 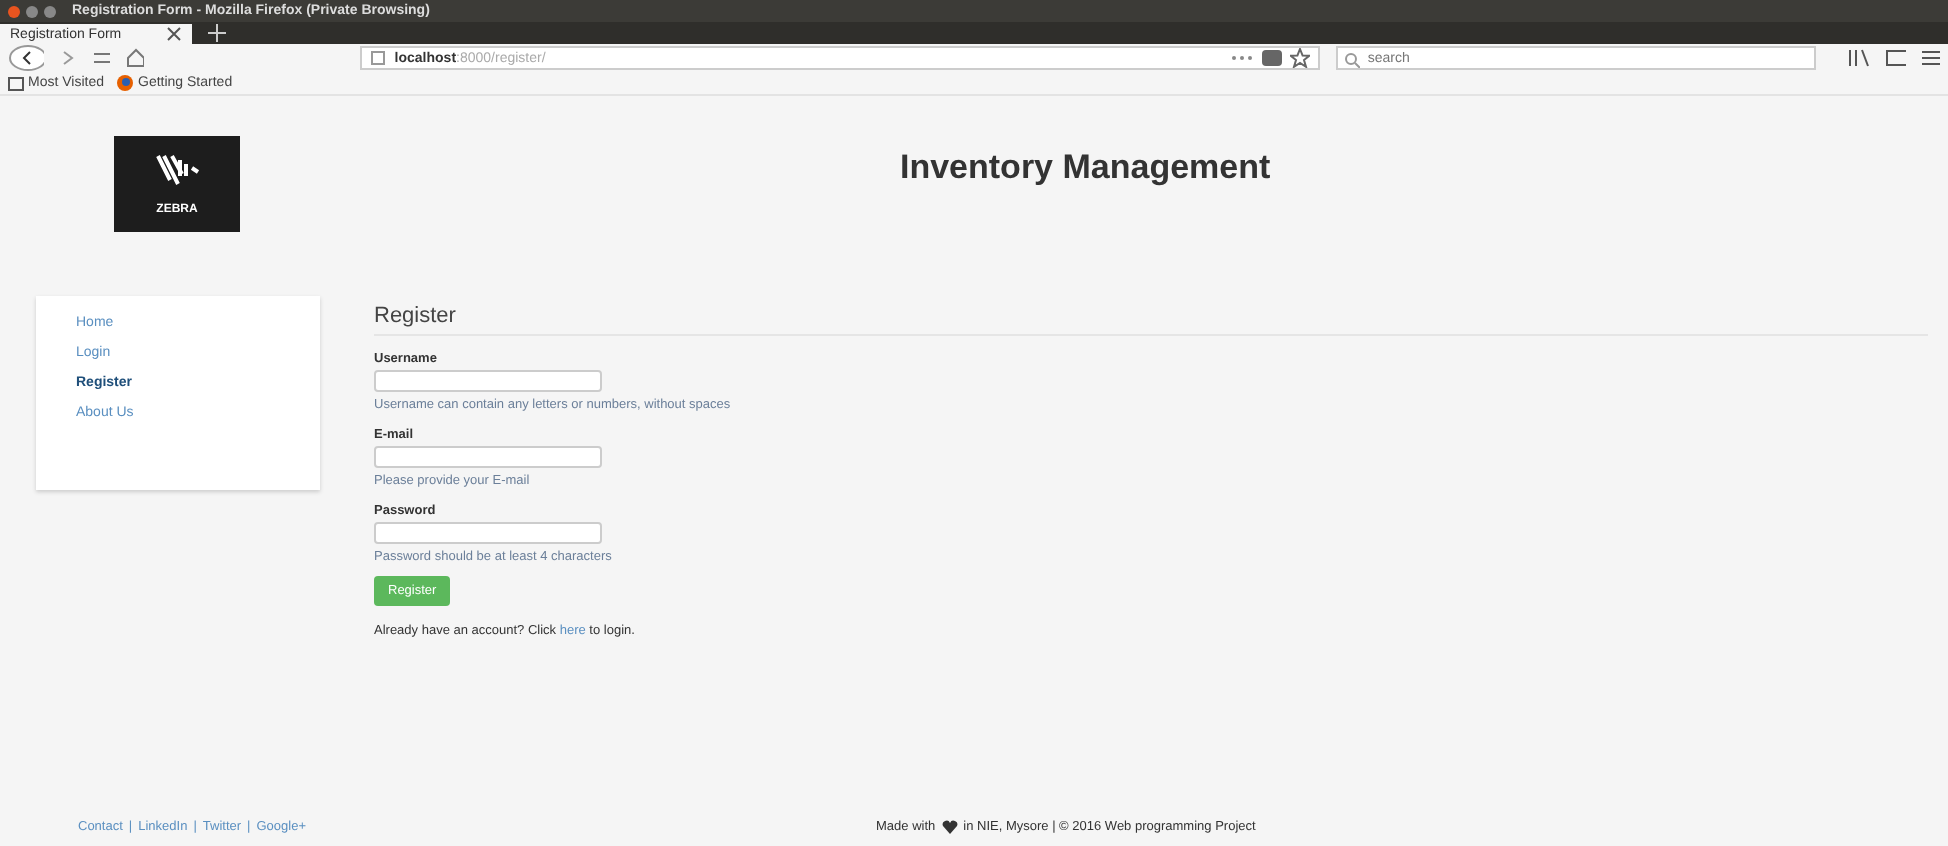 I want to click on grid-icon, so click(x=16, y=83).